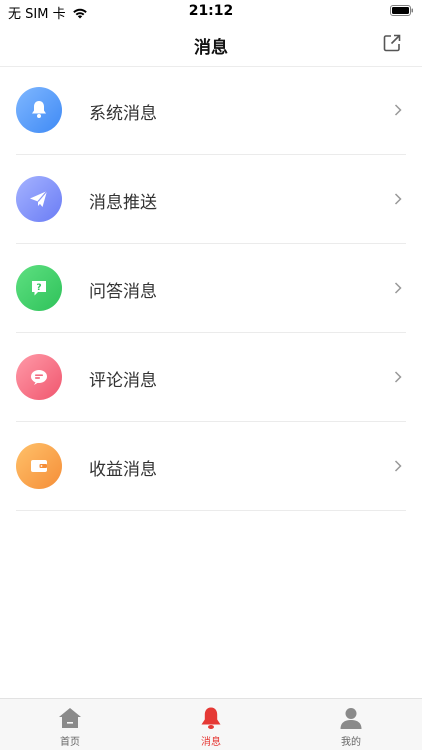 Image resolution: width=422 pixels, height=750 pixels. I want to click on battery-icon, so click(401, 10).